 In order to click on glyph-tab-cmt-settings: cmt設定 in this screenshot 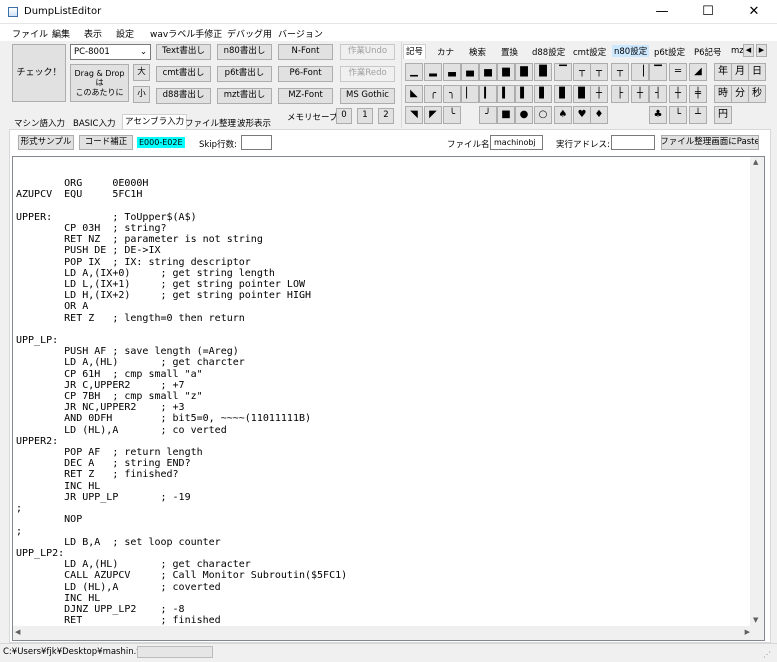, I will do `click(589, 52)`.